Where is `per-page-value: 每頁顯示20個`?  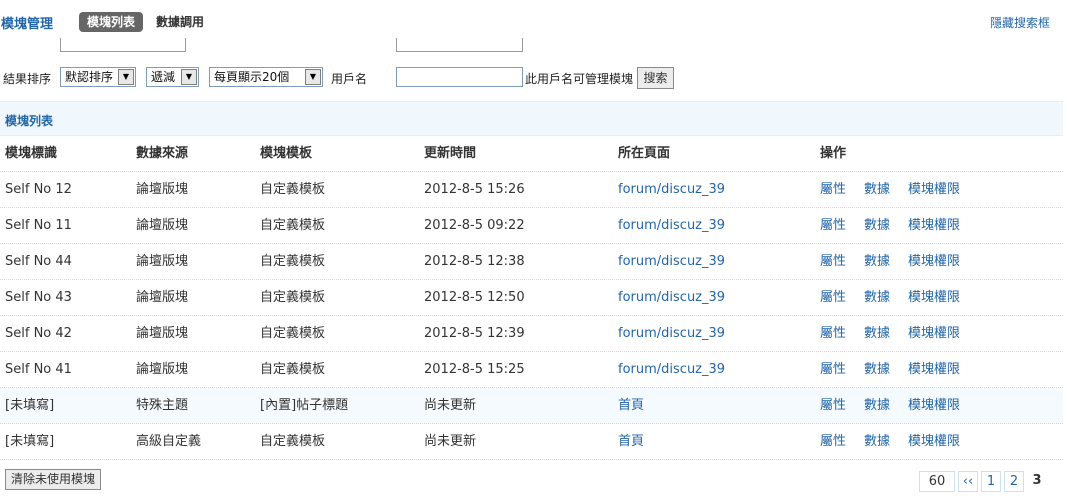 per-page-value: 每頁顯示20個 is located at coordinates (252, 77).